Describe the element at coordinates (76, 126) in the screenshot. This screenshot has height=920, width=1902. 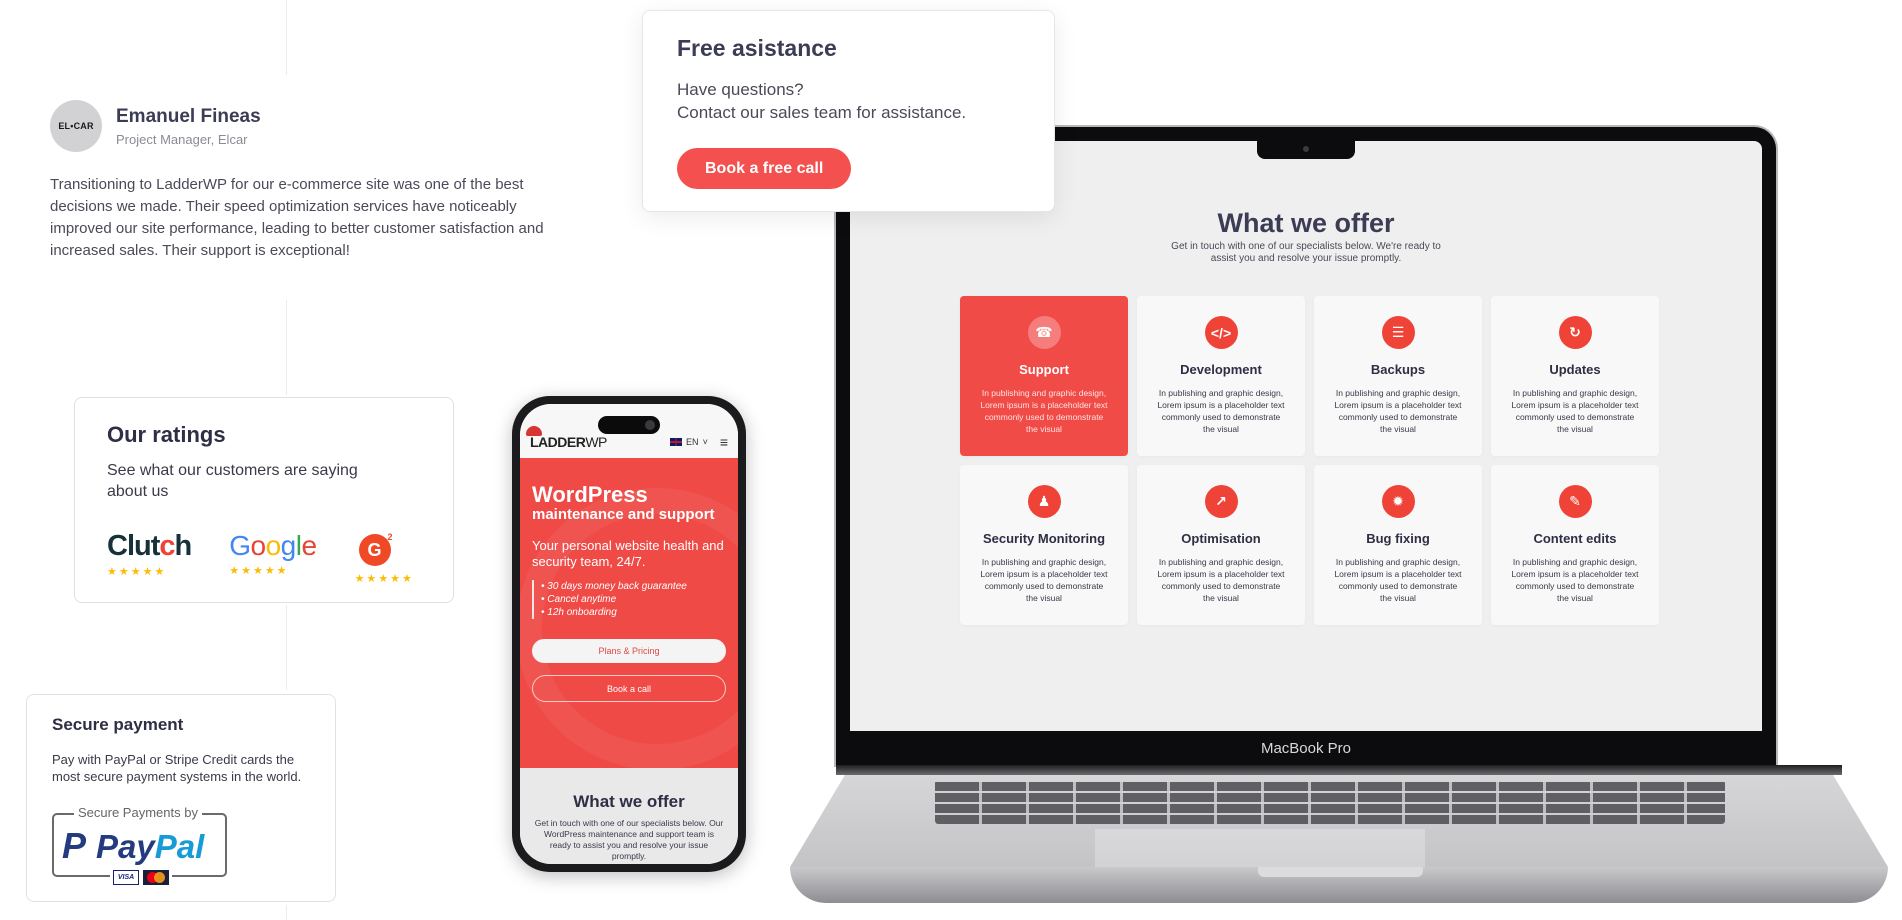
I see `avatar: EL•CAR` at that location.